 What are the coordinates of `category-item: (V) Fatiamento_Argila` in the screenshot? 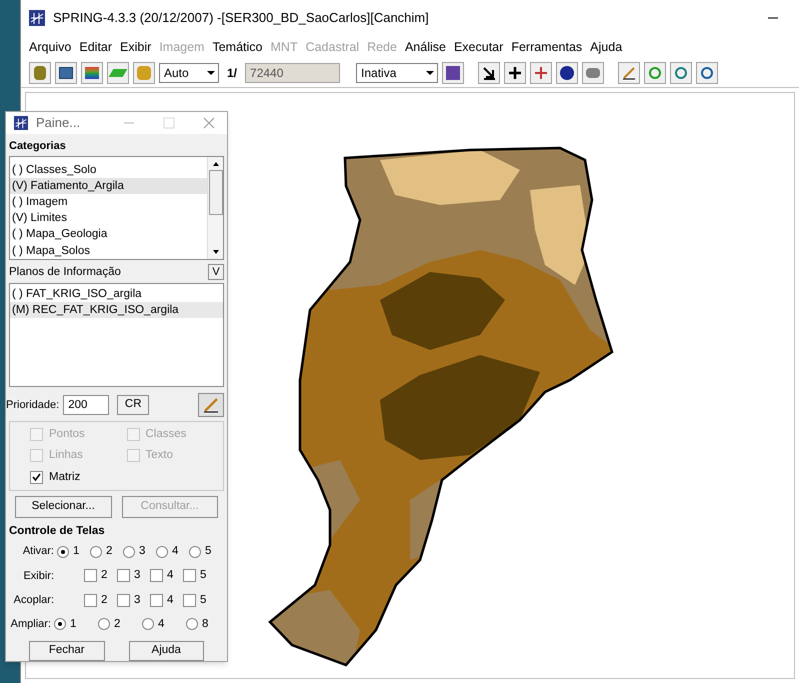 It's located at (108, 186).